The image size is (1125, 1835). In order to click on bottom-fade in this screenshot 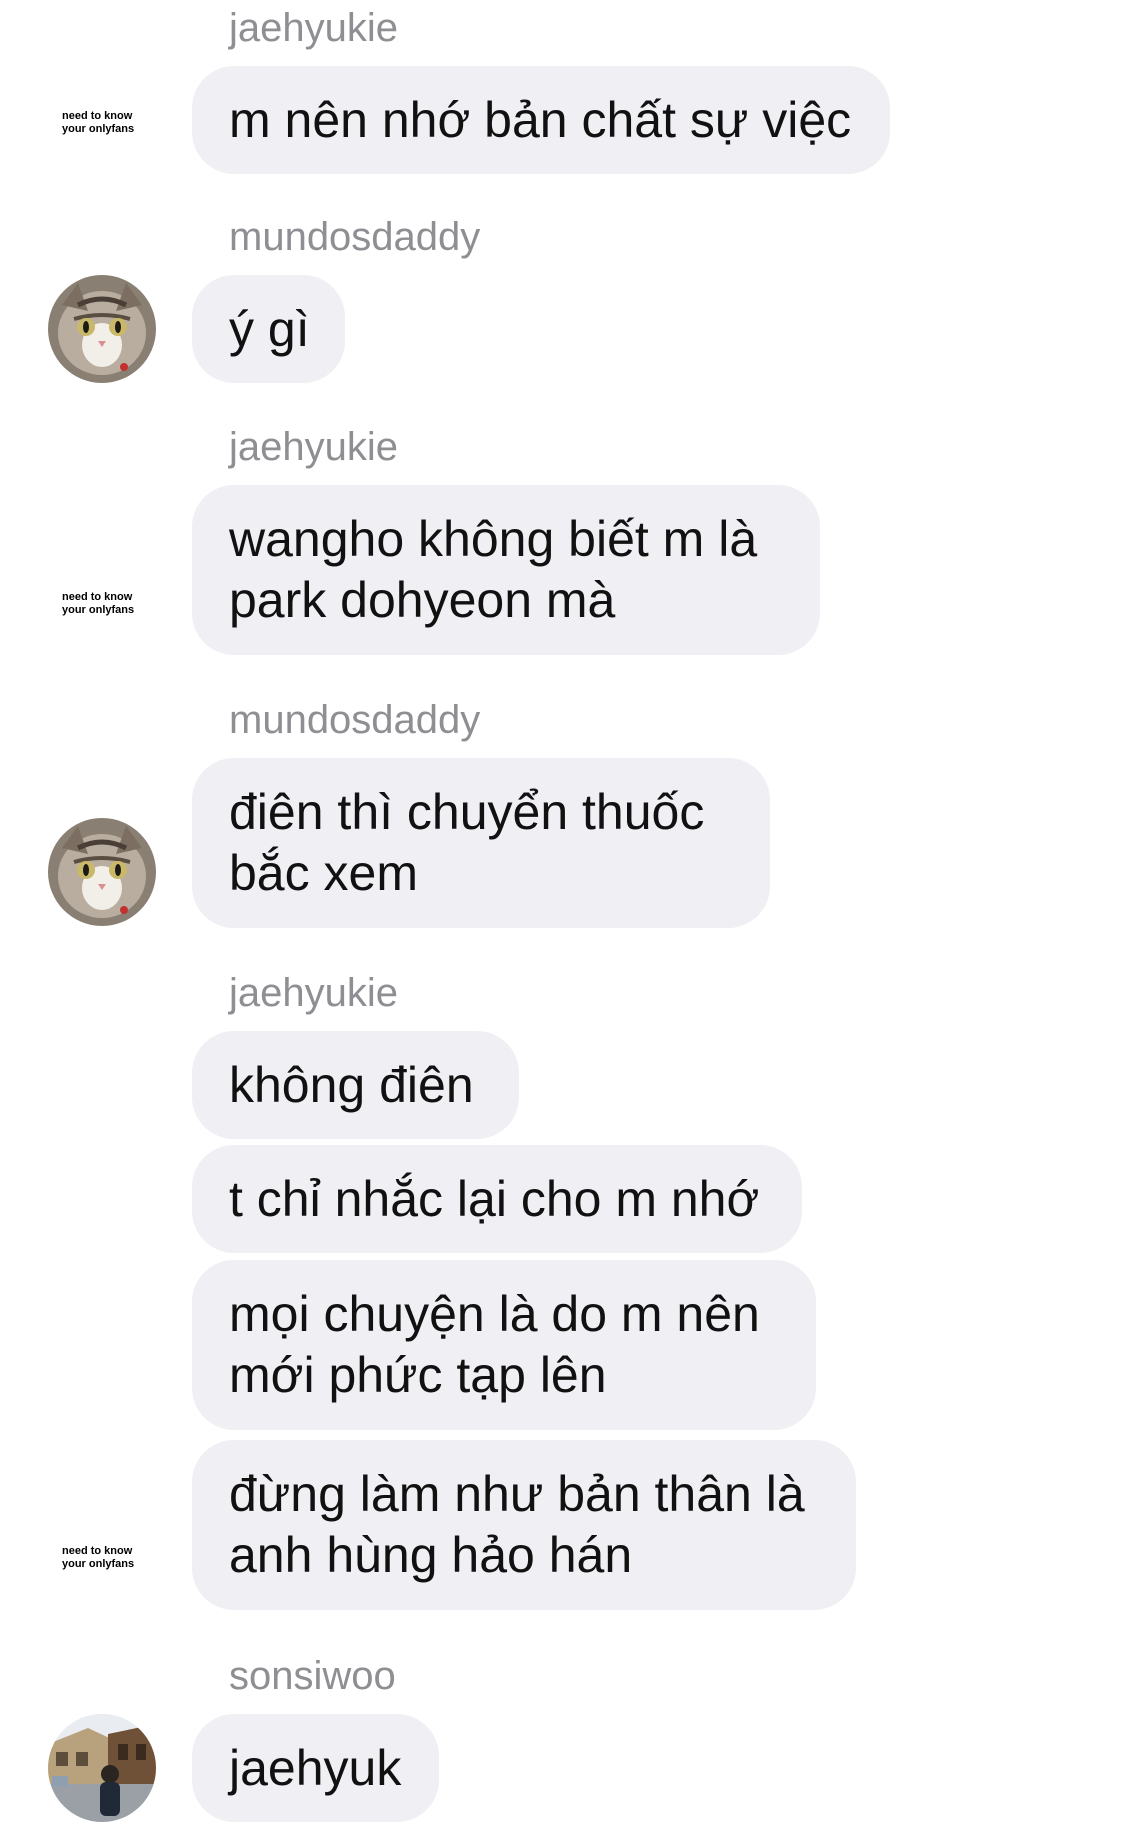, I will do `click(562, 1829)`.